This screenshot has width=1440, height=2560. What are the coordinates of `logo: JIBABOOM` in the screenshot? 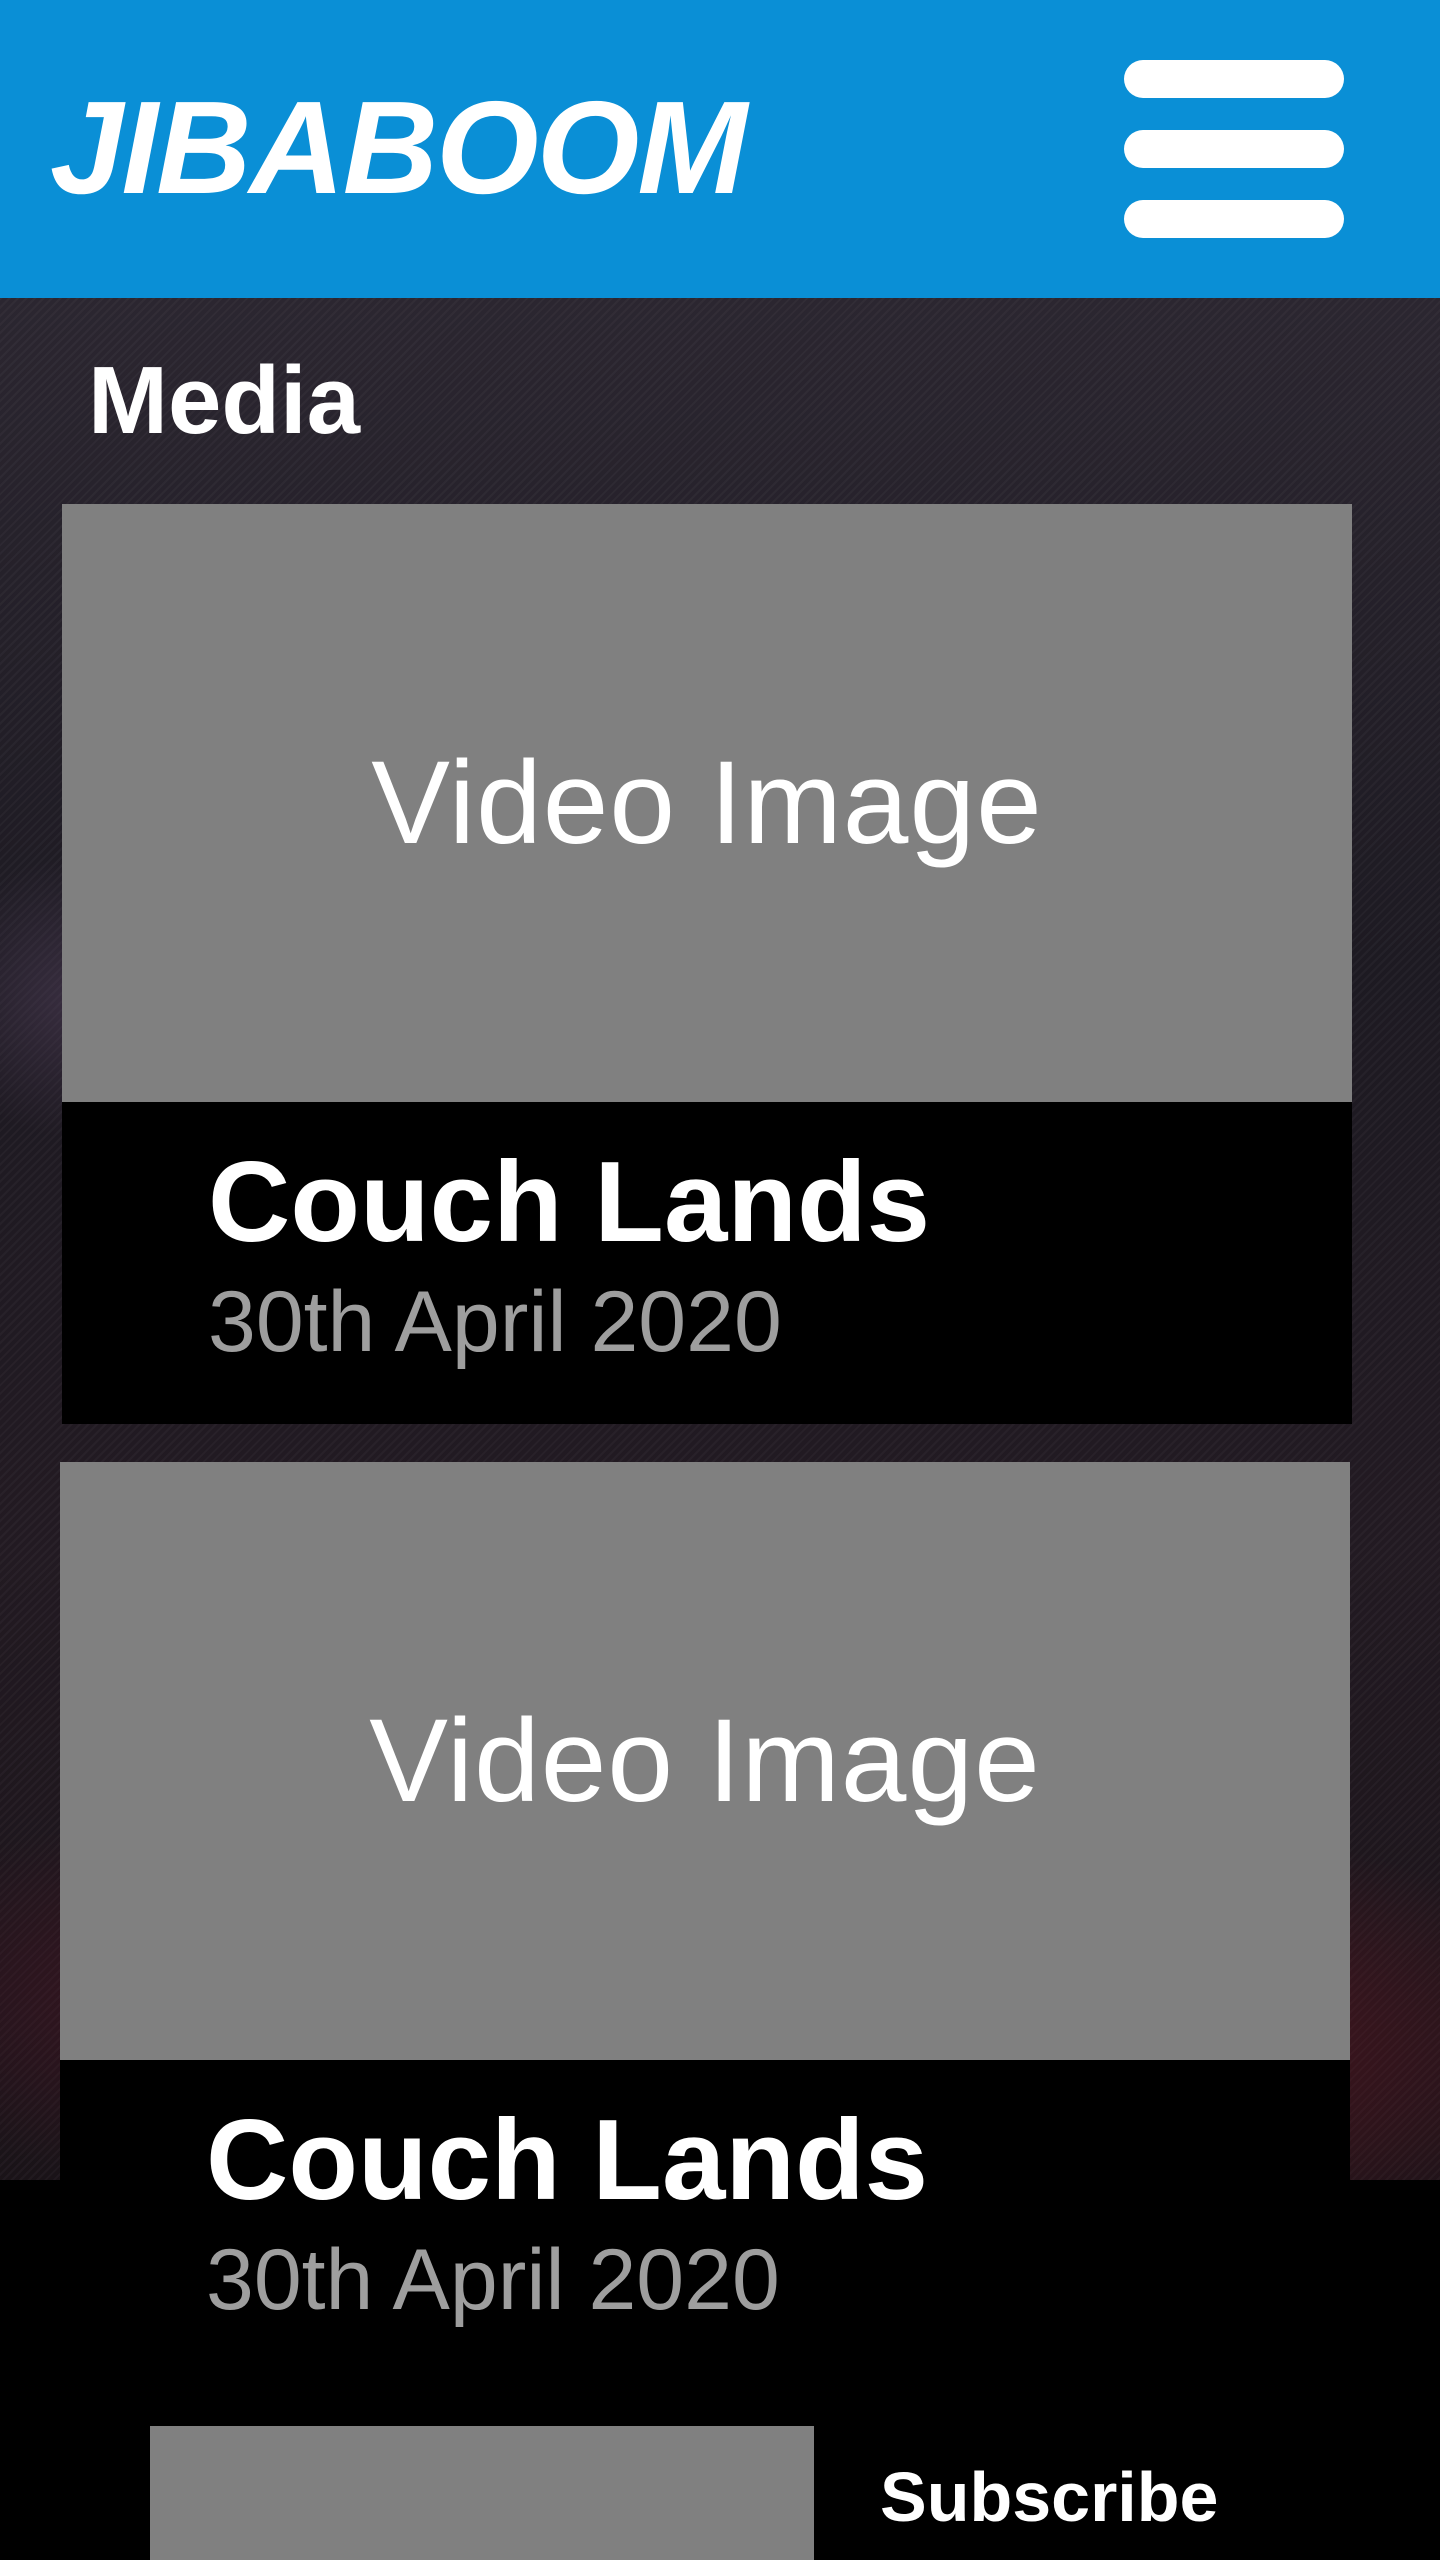 It's located at (398, 148).